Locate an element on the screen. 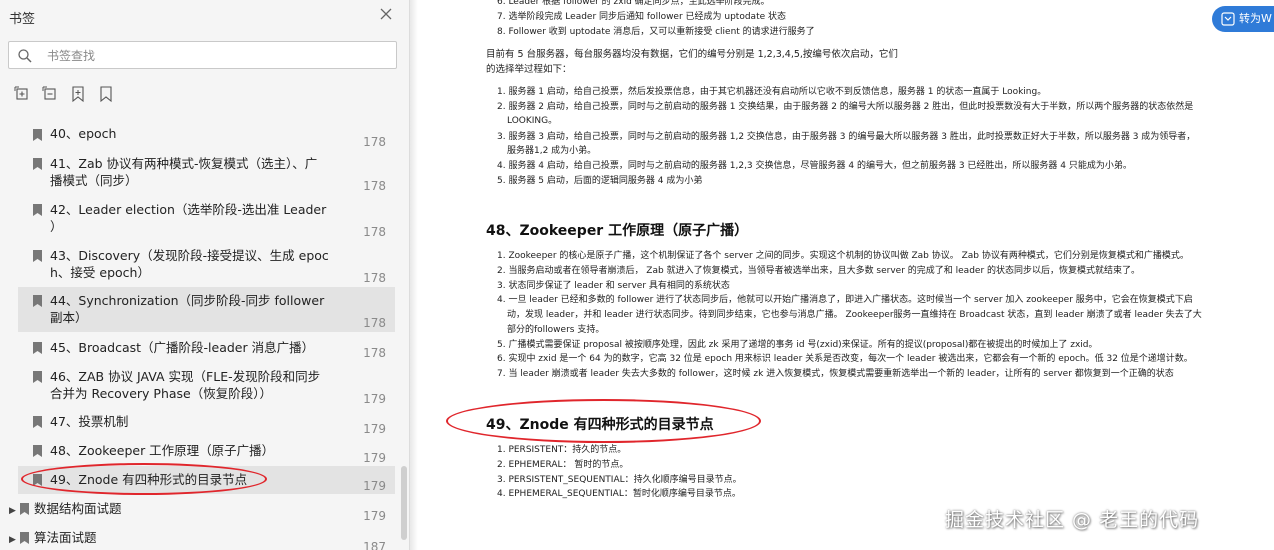 The width and height of the screenshot is (1274, 550). bookmark-label-cont: h、接受 epoch） is located at coordinates (100, 272).